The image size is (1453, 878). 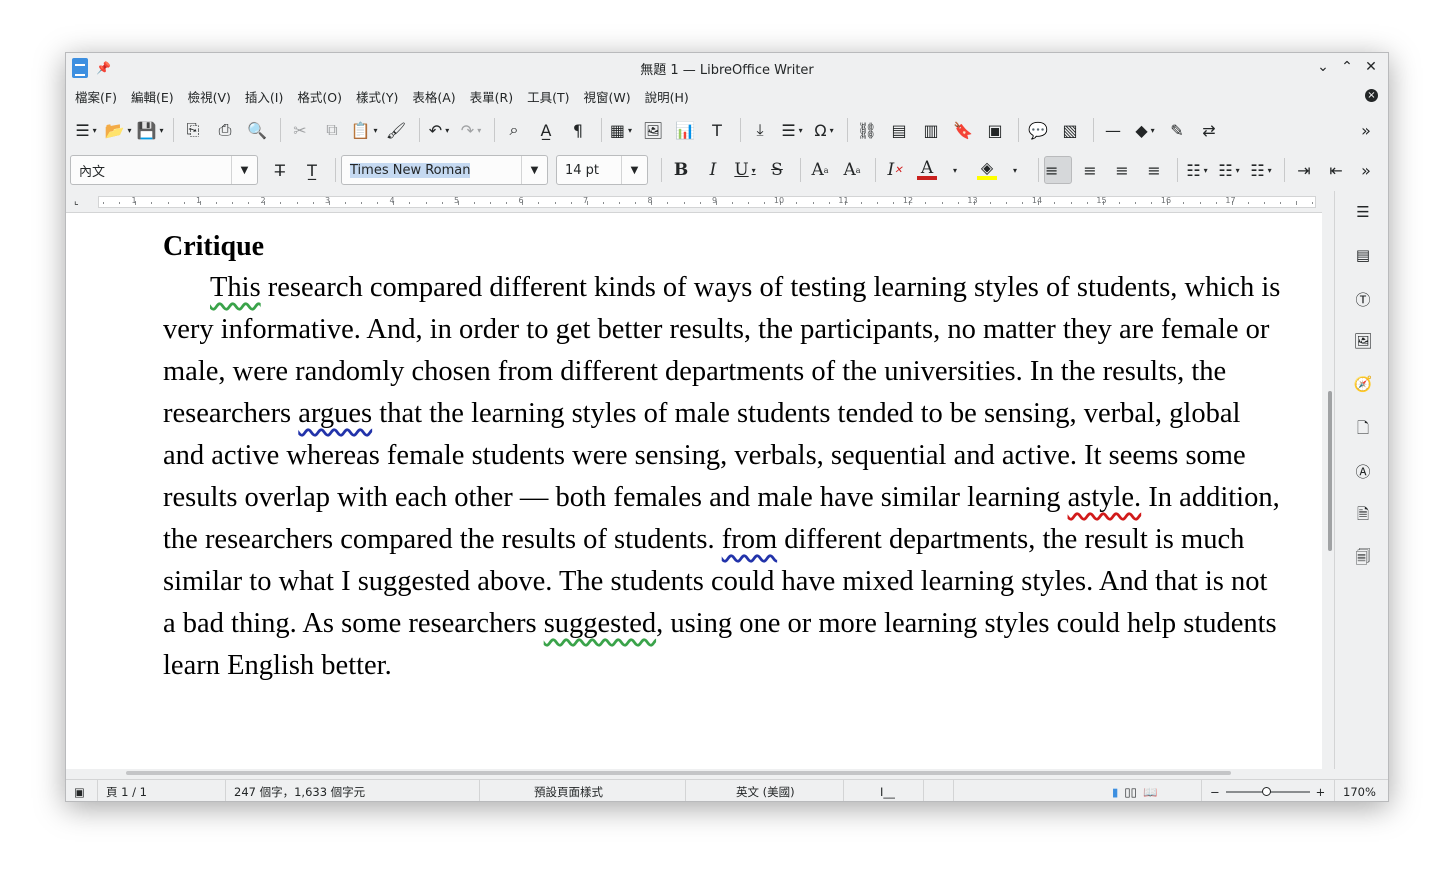 I want to click on page-break-icon: ⤓, so click(x=760, y=130).